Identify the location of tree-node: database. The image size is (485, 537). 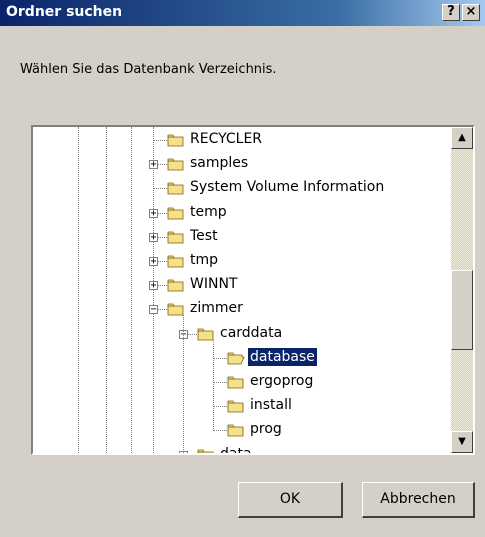
(242, 358).